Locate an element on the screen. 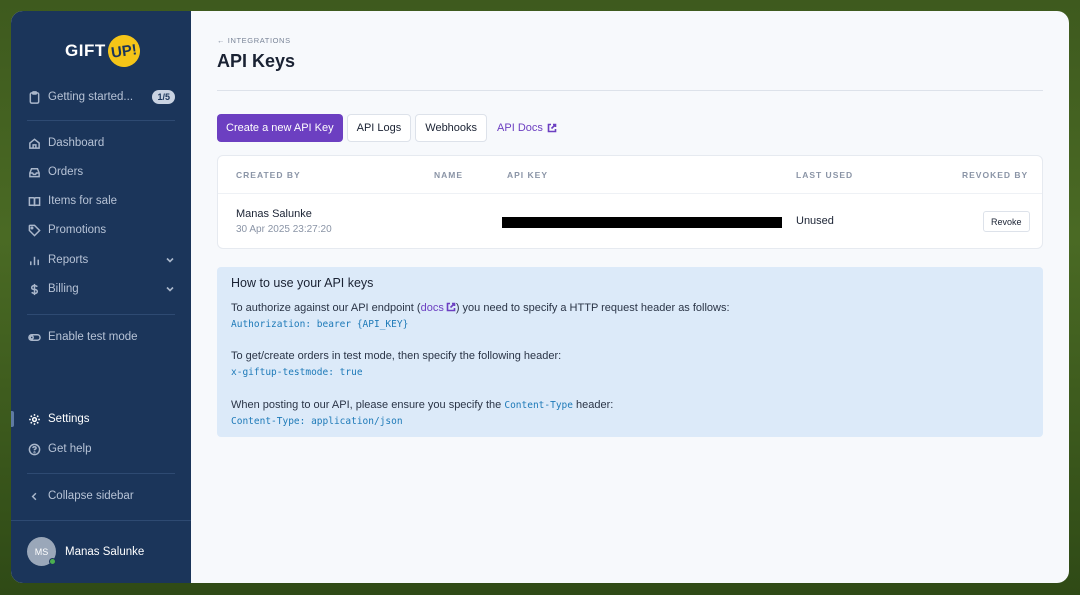 The width and height of the screenshot is (1080, 595). help-text-segment: To authorize against our API endpoint ( is located at coordinates (326, 308).